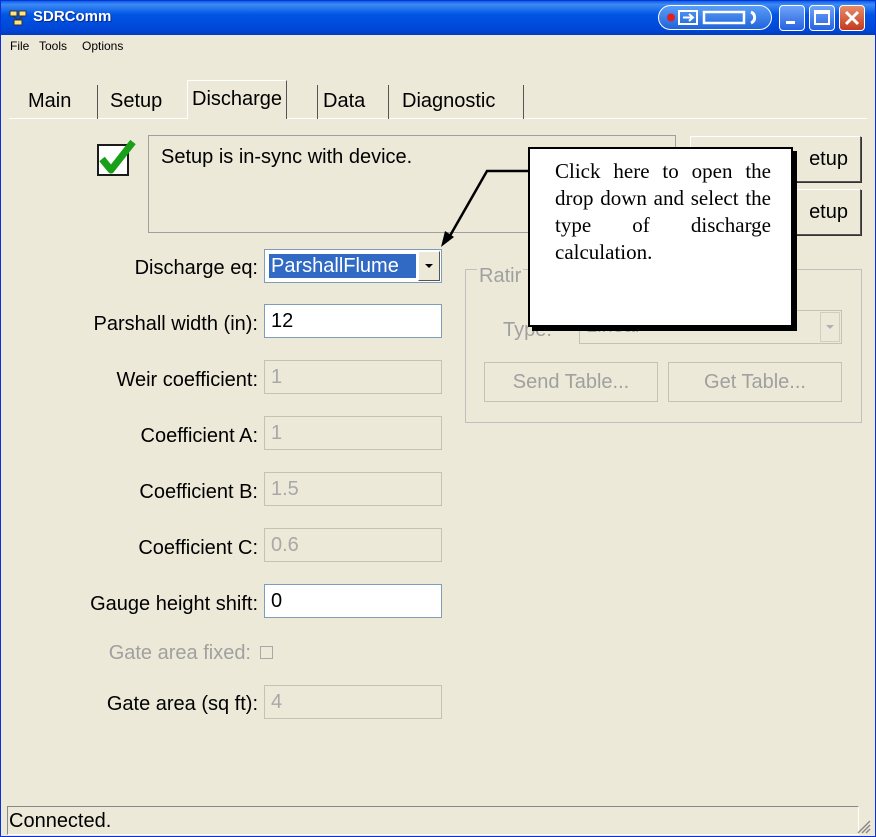  I want to click on discharge-eq-value: ParshallFlume, so click(342, 266).